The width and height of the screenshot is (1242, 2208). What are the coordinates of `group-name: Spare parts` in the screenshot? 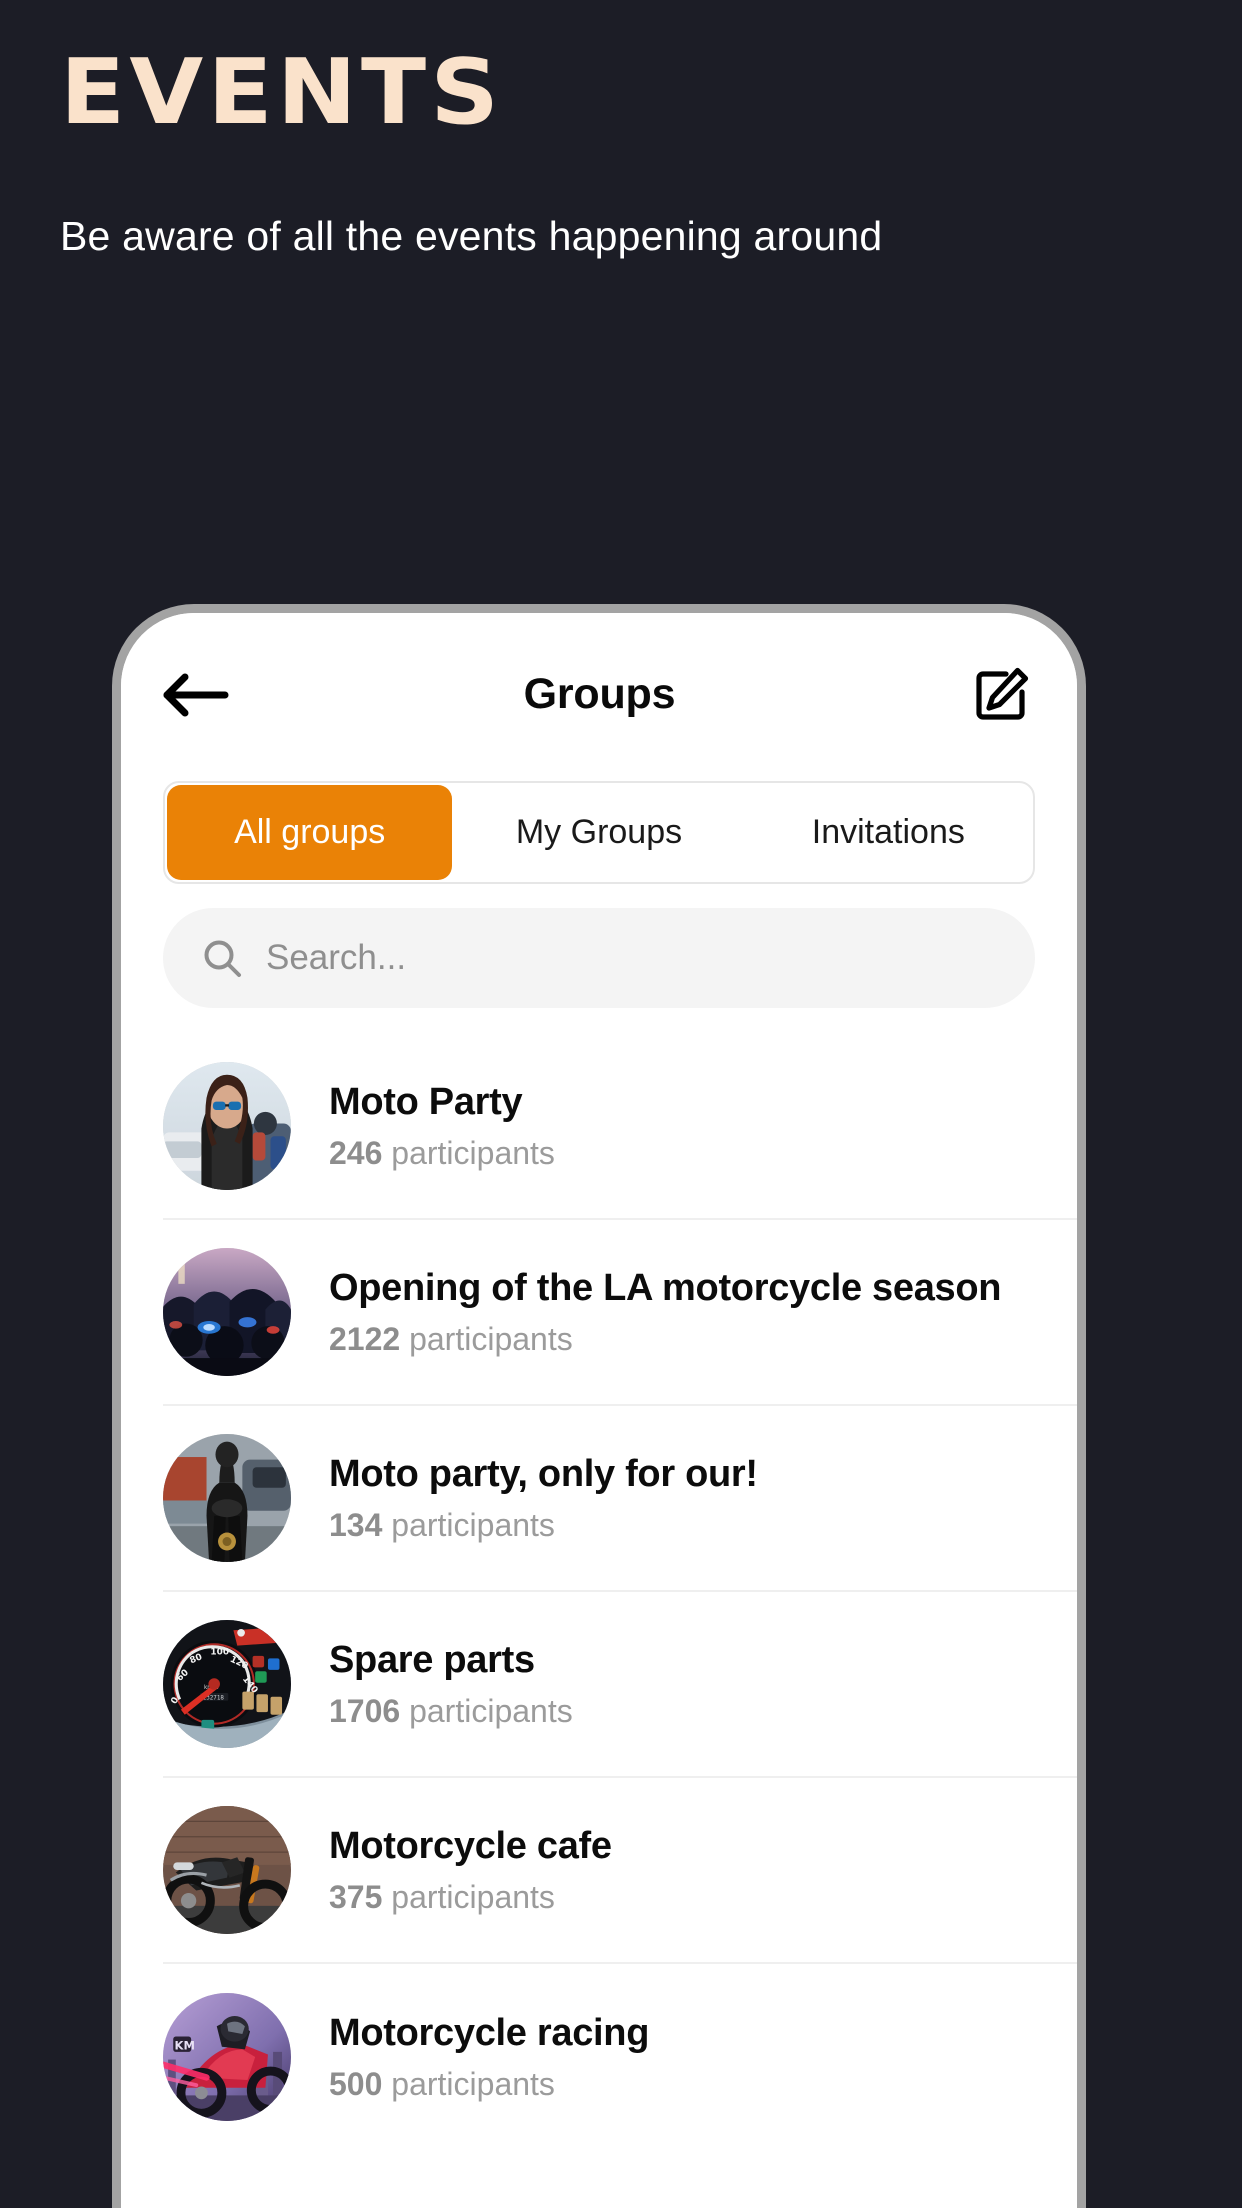 It's located at (432, 1659).